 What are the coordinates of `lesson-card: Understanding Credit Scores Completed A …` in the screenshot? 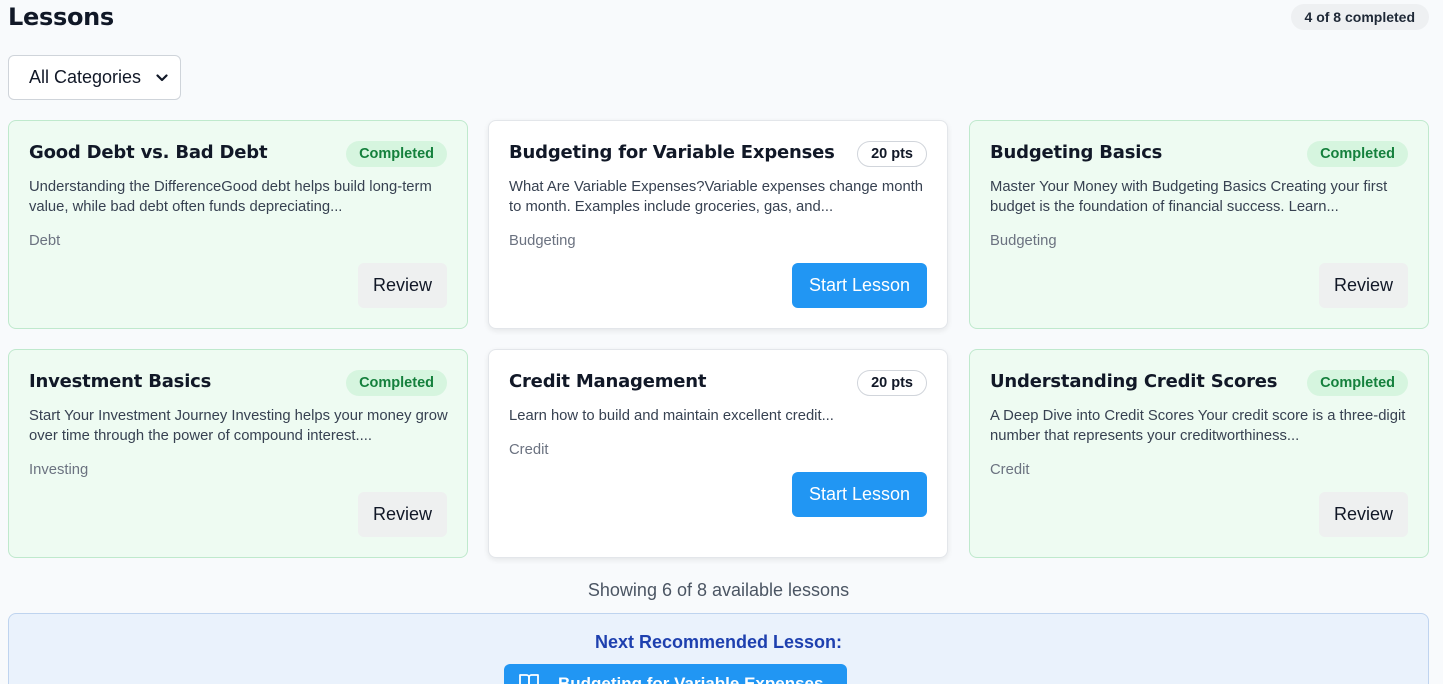 It's located at (1199, 453).